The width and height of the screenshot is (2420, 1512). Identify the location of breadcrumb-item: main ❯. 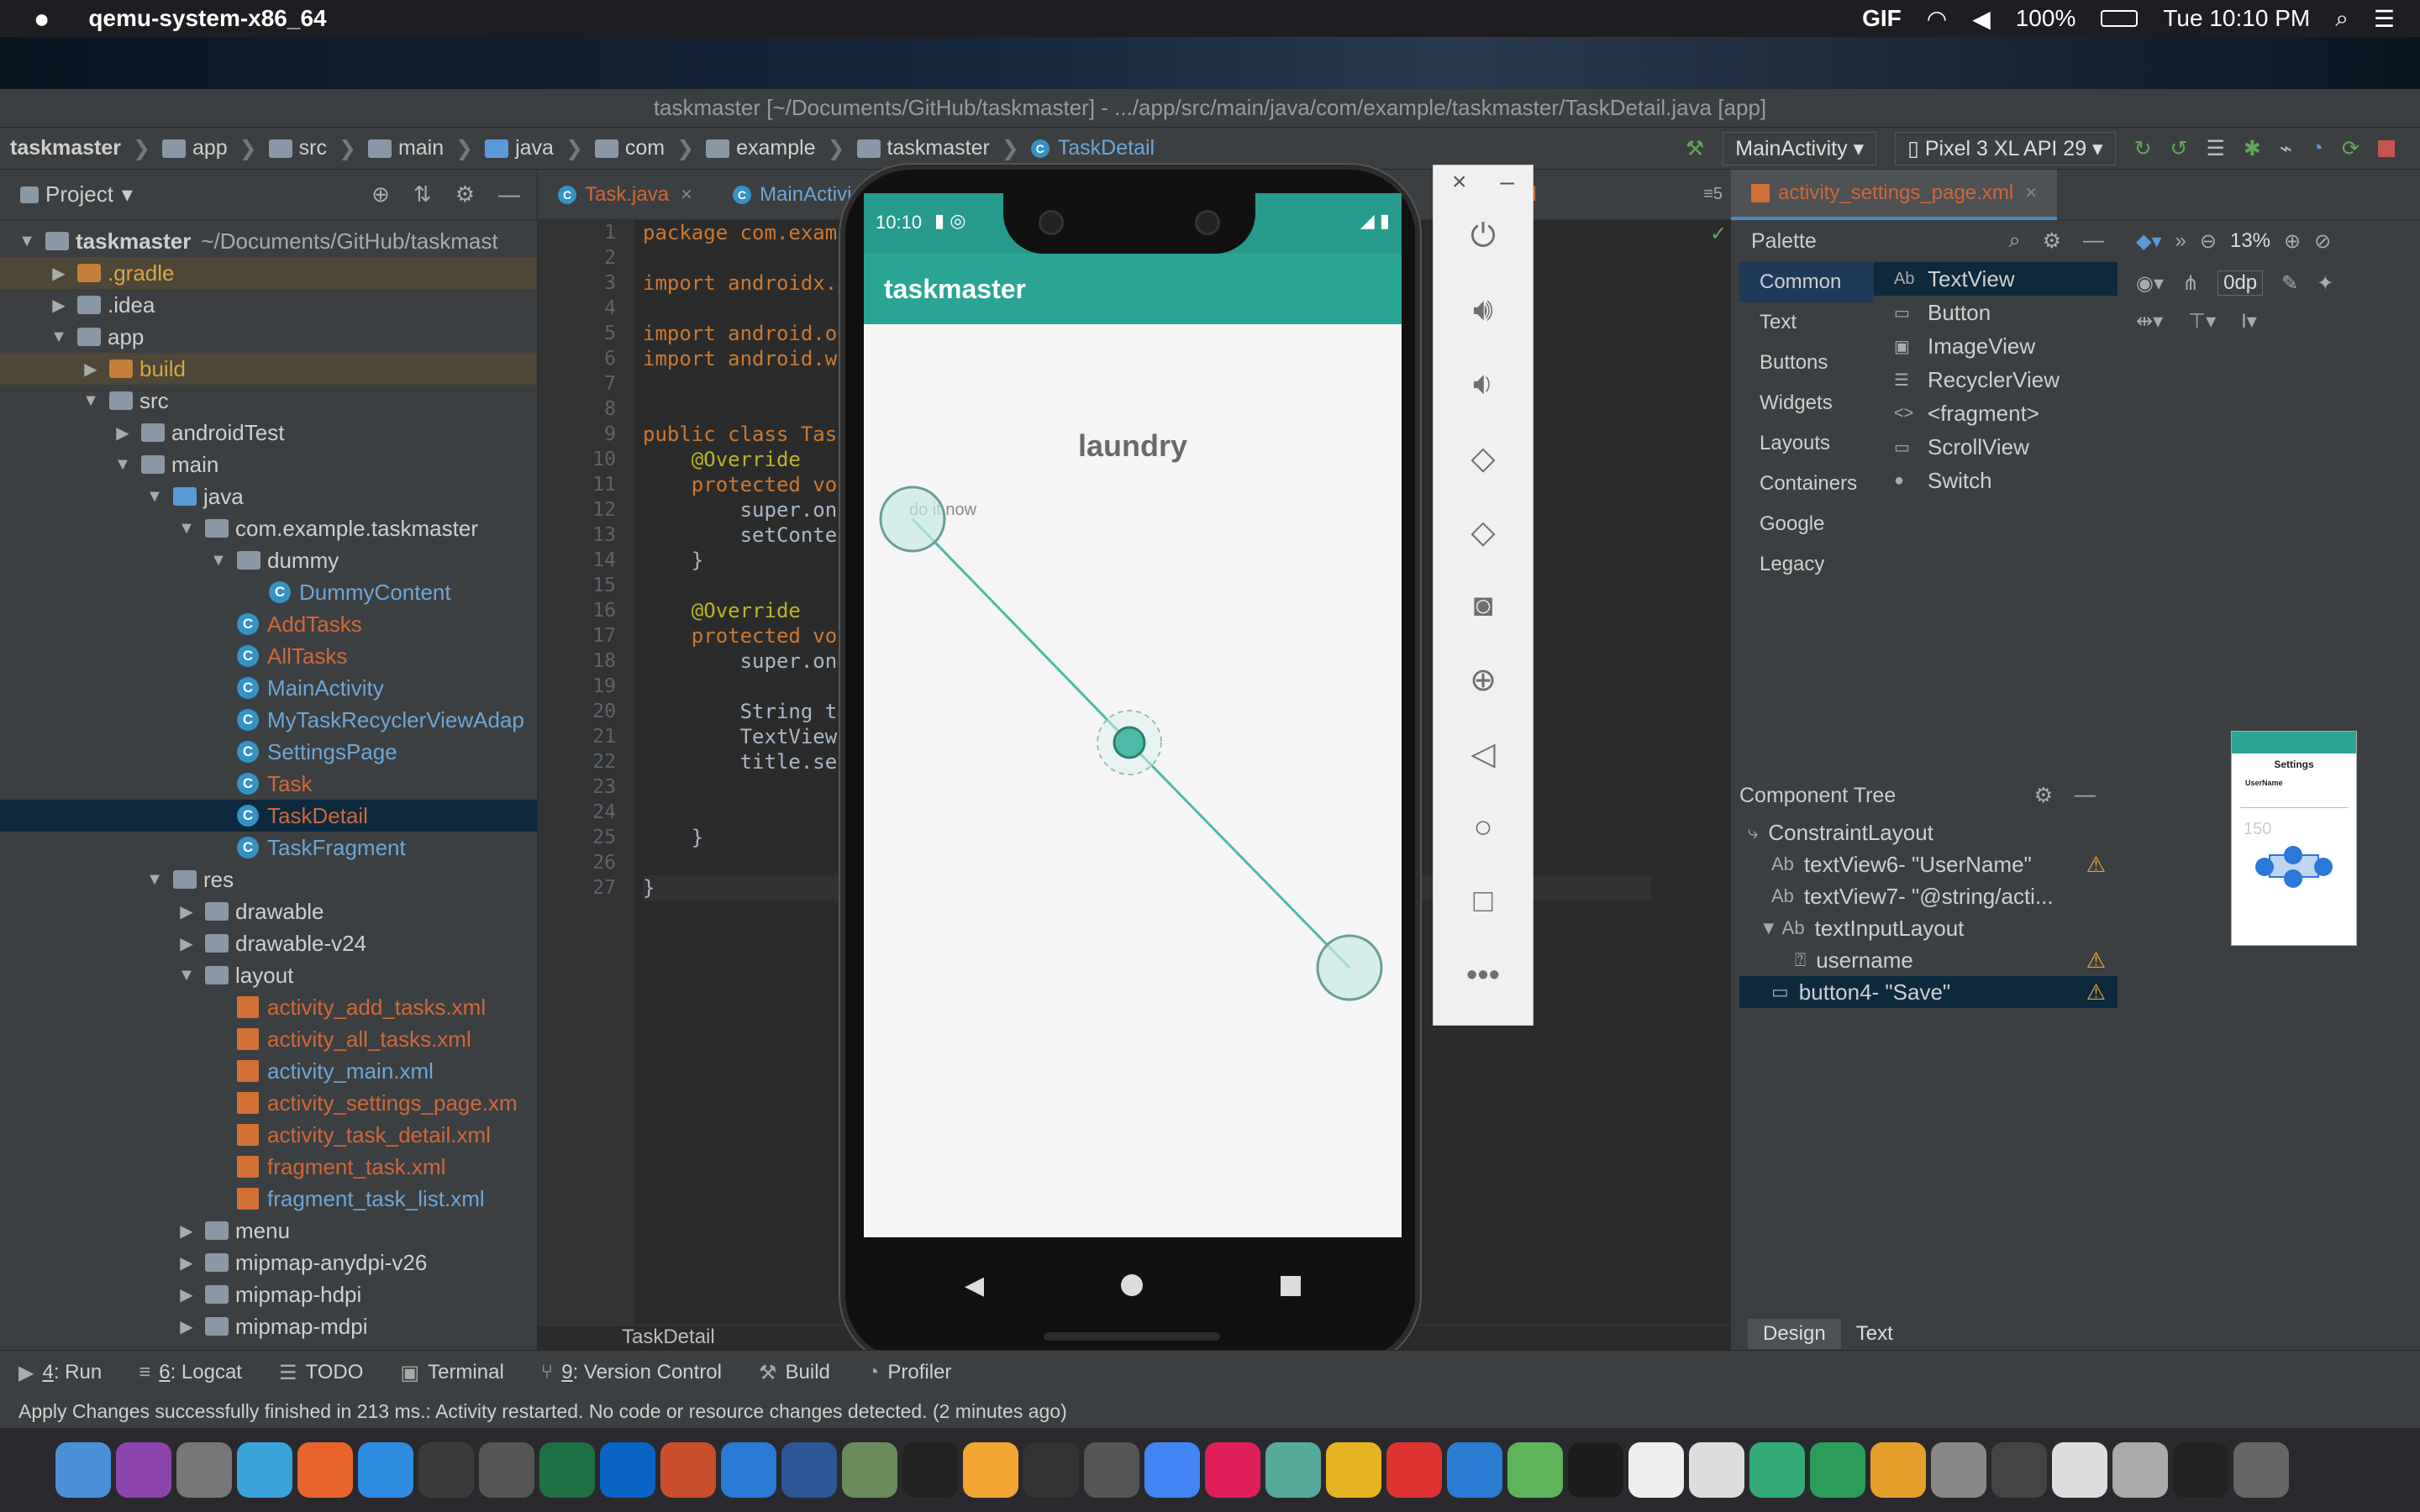
(422, 148).